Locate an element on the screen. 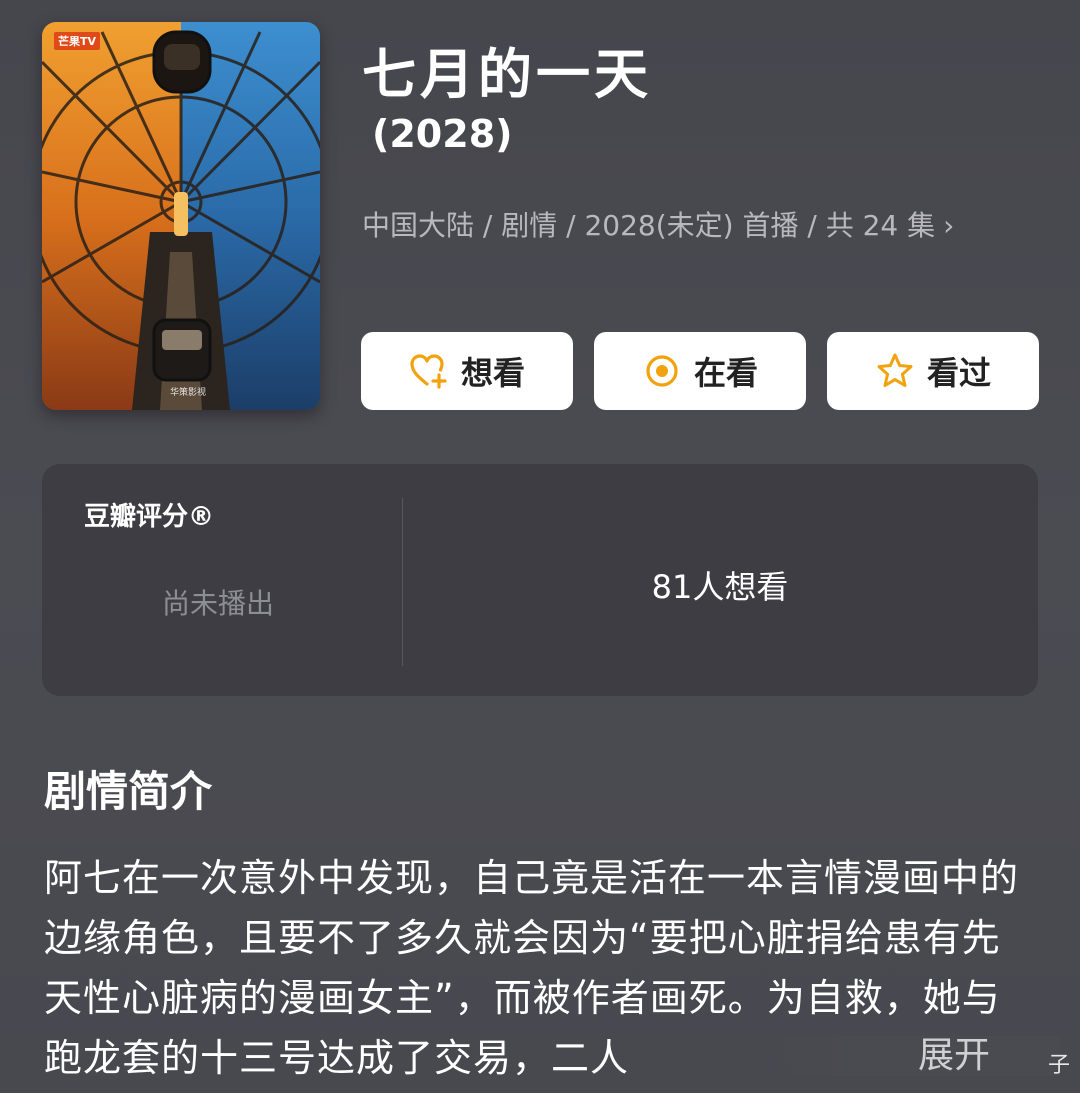 The width and height of the screenshot is (1080, 1093). show-meta-link: 中国大陆 / 剧情 / 2028(未定) 首播 / 共 24 集 › is located at coordinates (658, 224).